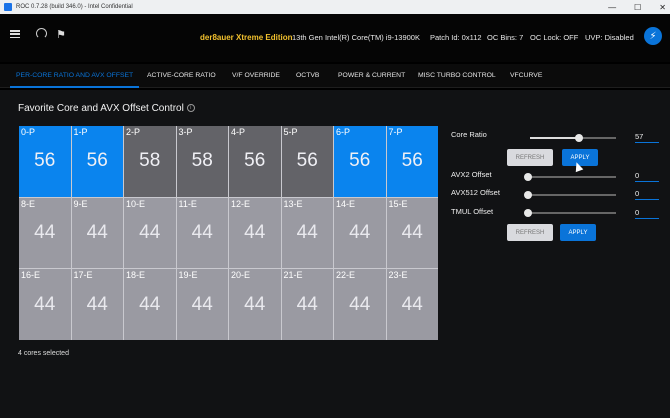  Describe the element at coordinates (647, 176) in the screenshot. I see `avx2-offset-input: 0` at that location.